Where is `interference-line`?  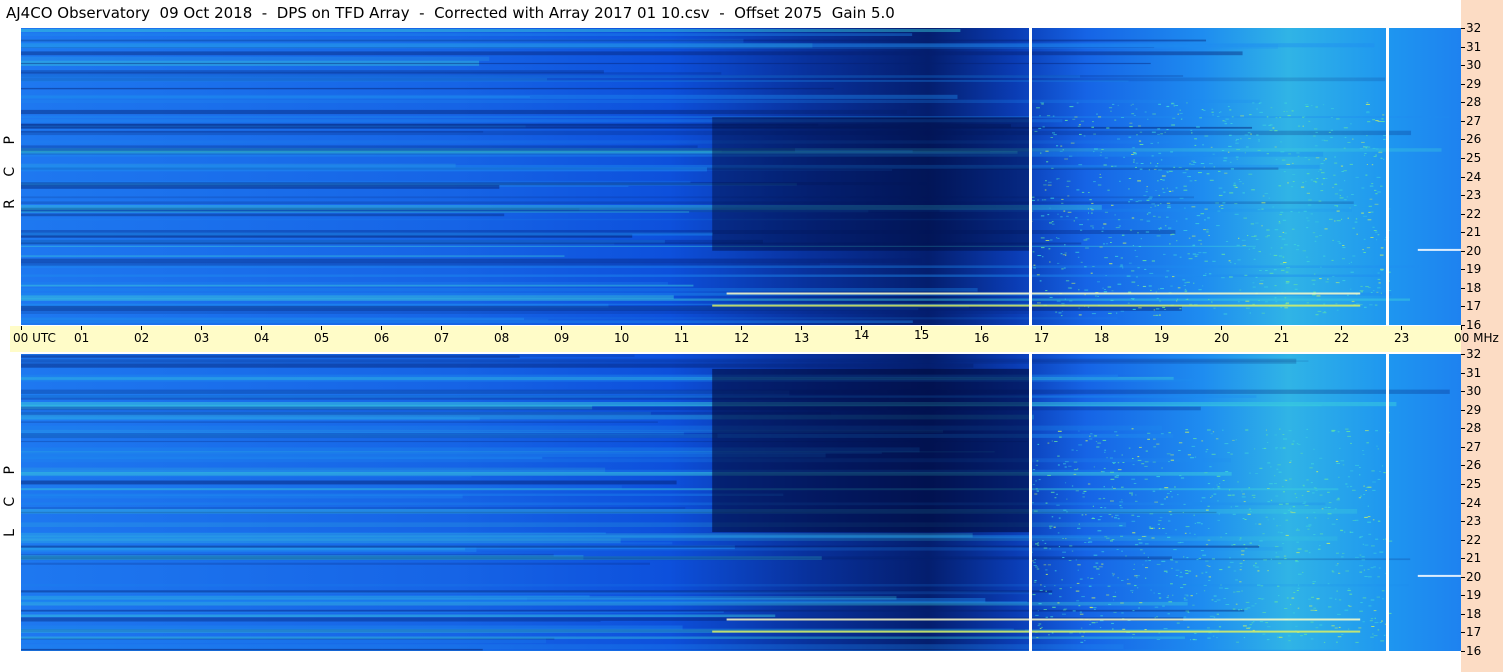 interference-line is located at coordinates (1439, 249).